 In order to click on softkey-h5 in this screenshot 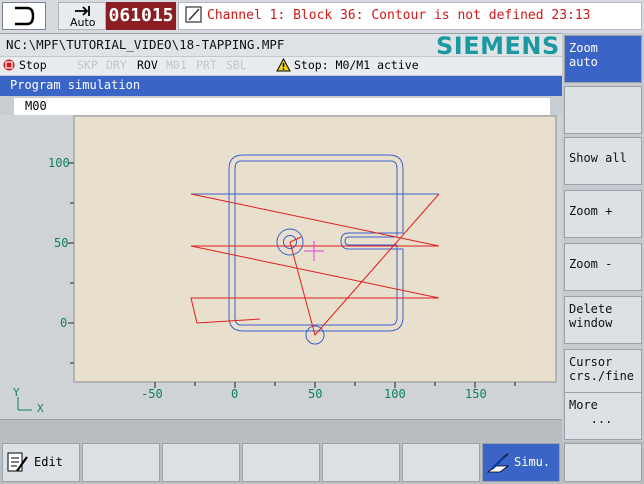, I will do `click(361, 462)`.